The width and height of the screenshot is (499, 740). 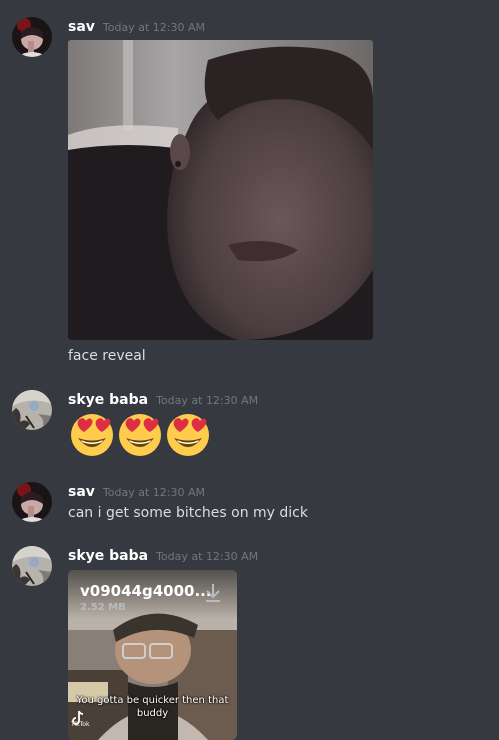 I want to click on message-text: face reveal, so click(x=107, y=356).